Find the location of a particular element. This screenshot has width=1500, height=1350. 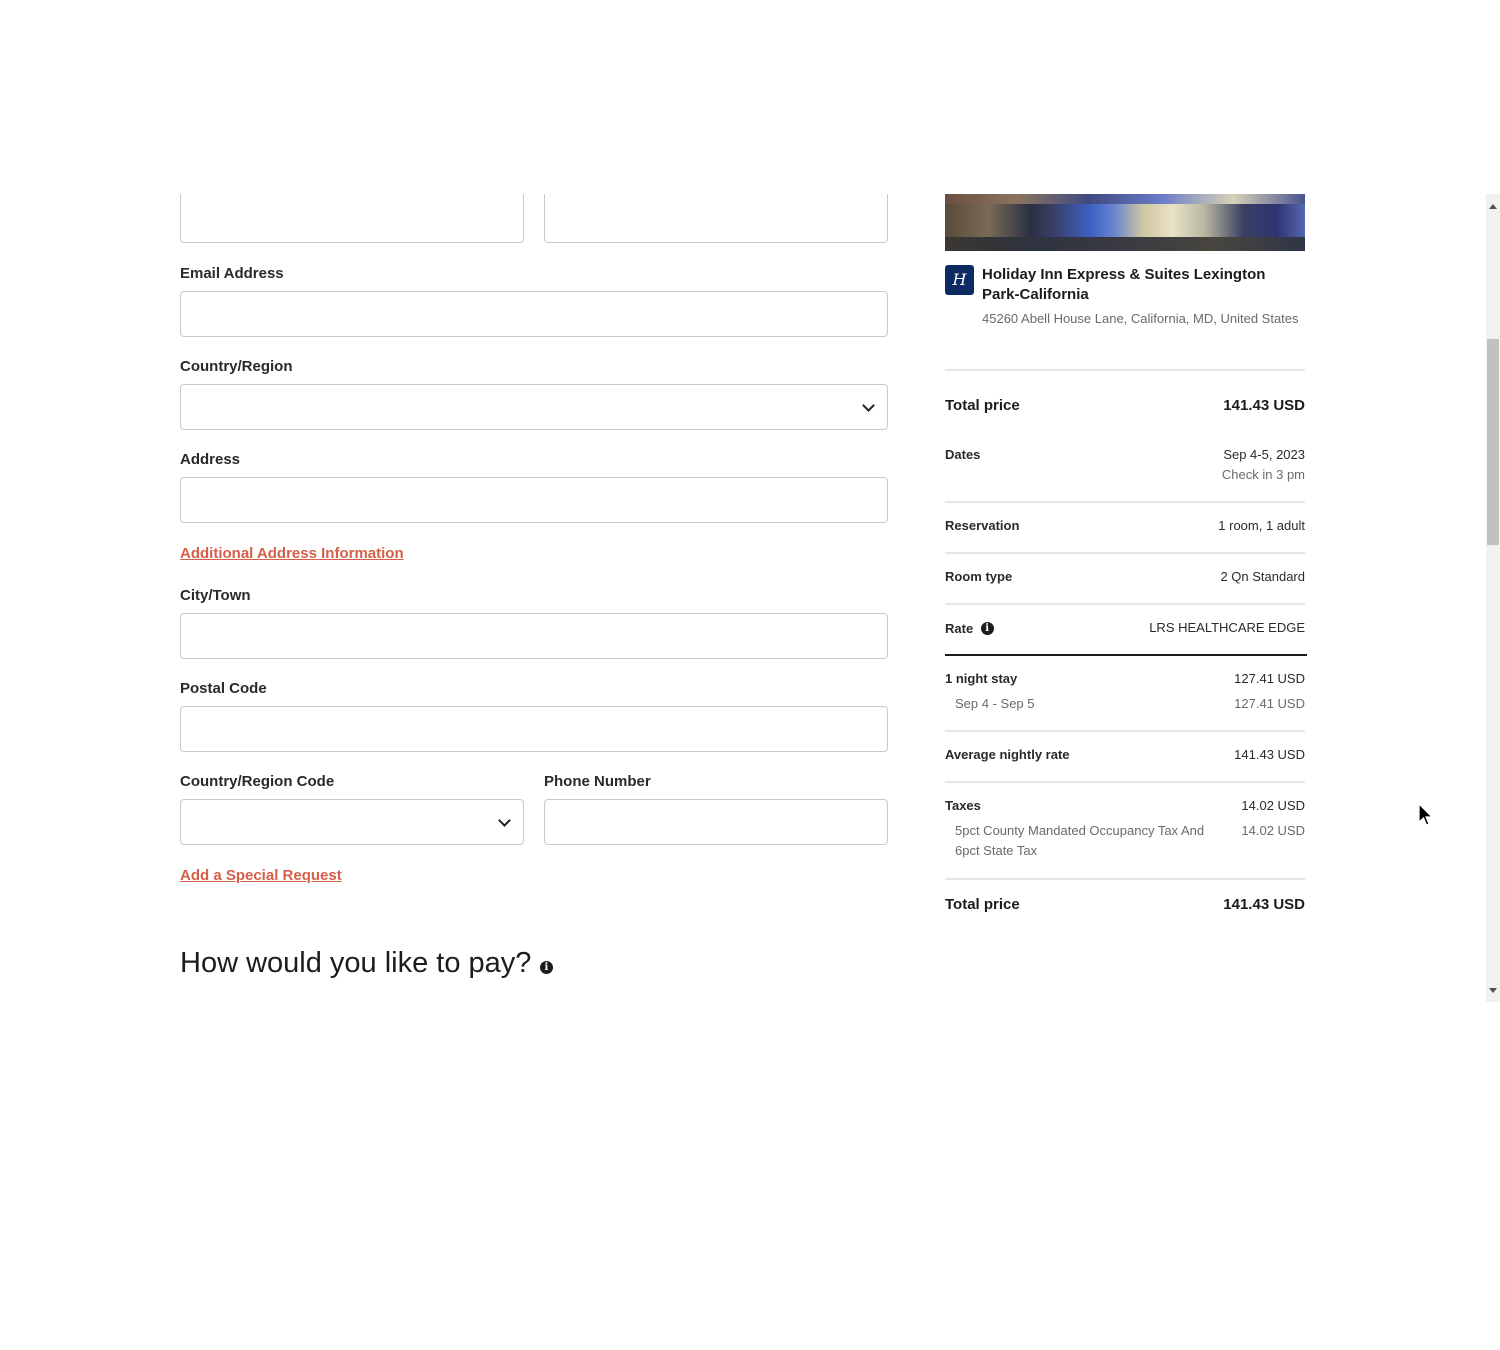

total-price-value: 141.43 USD is located at coordinates (1264, 405).